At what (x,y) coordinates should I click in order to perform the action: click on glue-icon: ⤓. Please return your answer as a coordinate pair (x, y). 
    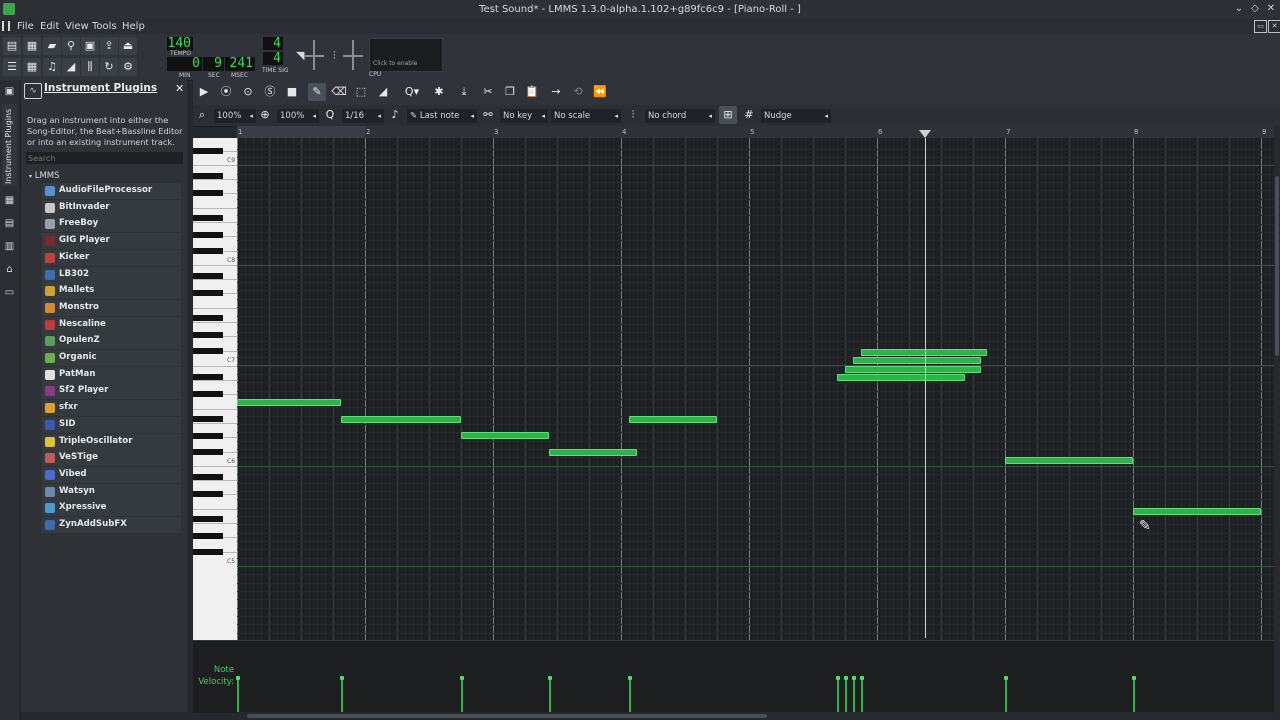
    Looking at the image, I should click on (464, 92).